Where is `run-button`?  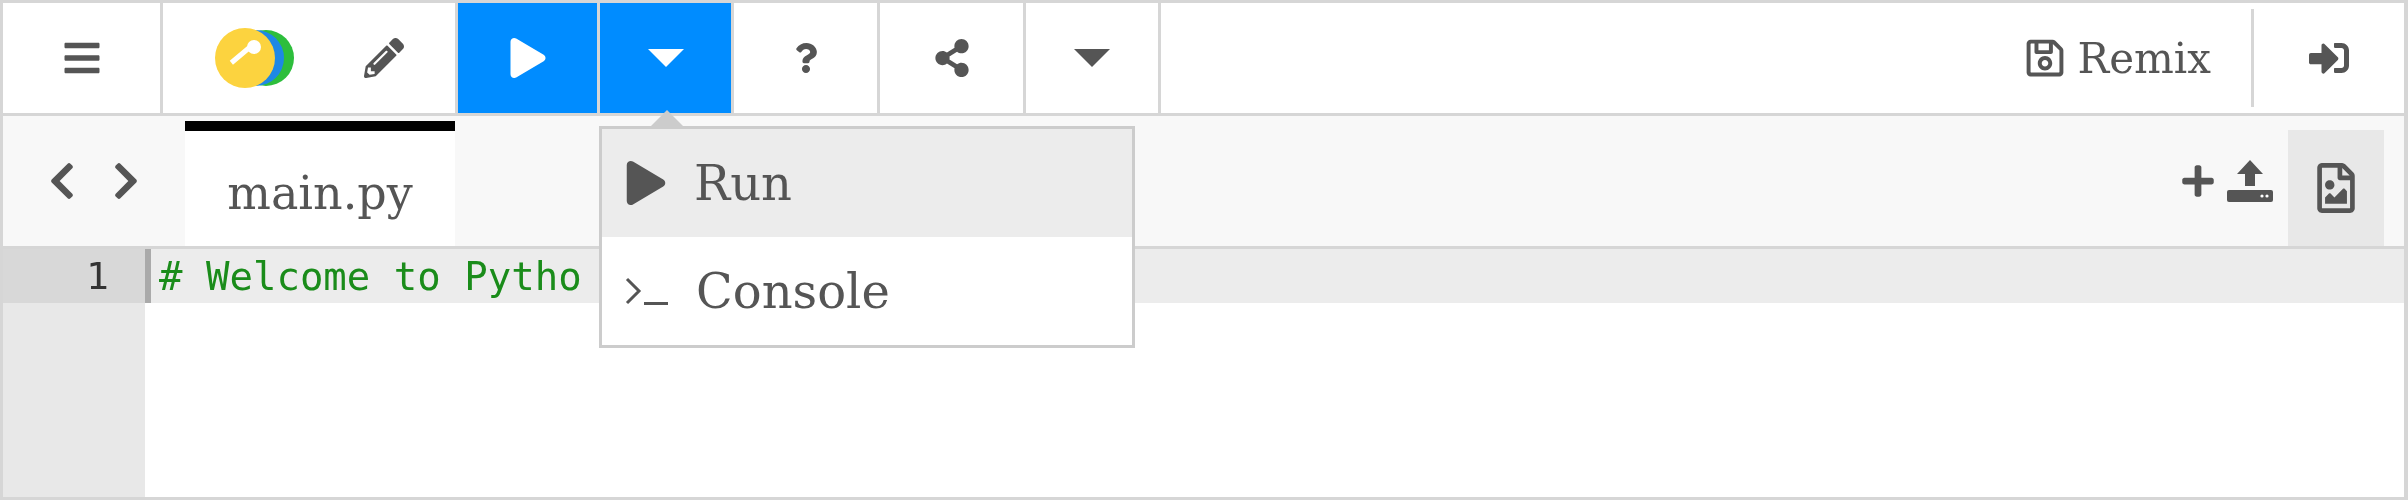
run-button is located at coordinates (529, 58).